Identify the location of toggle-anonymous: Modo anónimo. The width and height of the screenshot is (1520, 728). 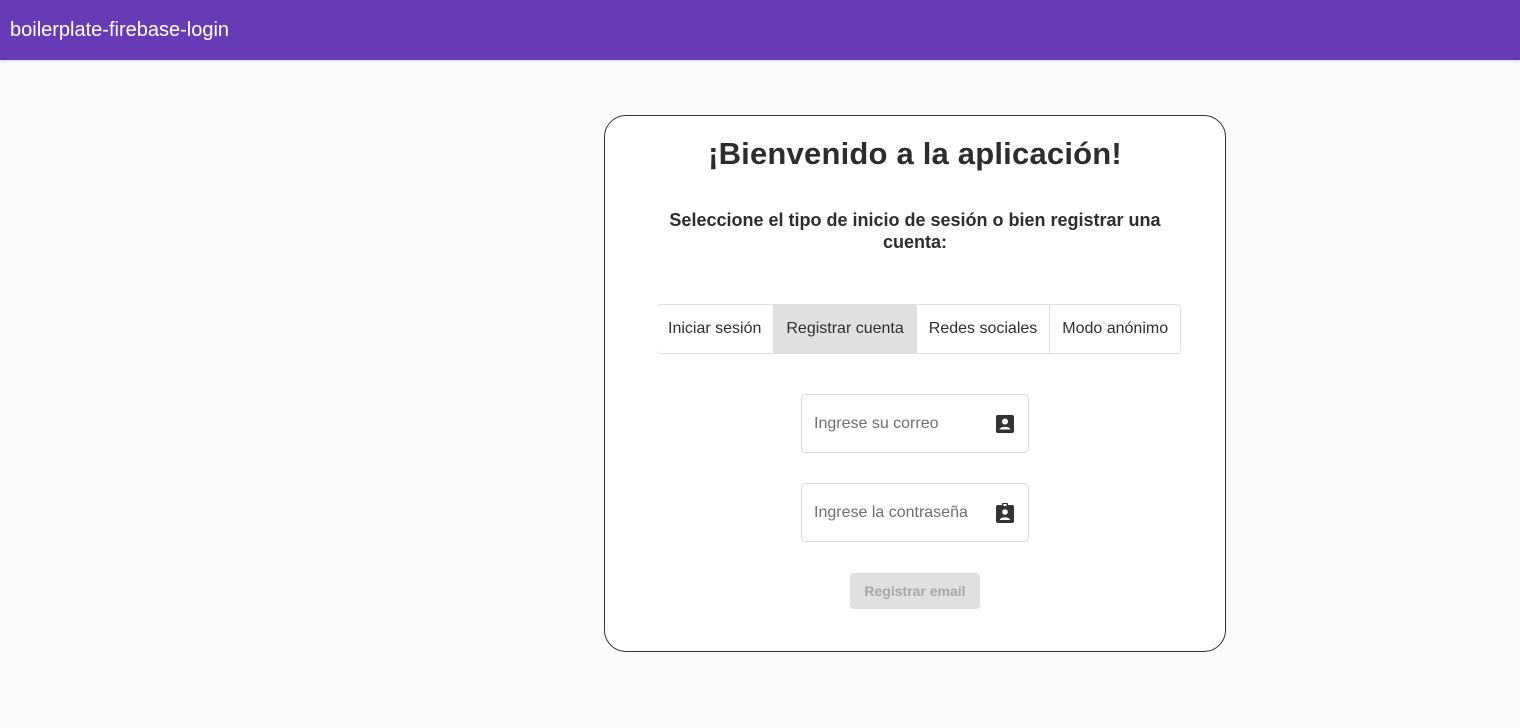
(1114, 329).